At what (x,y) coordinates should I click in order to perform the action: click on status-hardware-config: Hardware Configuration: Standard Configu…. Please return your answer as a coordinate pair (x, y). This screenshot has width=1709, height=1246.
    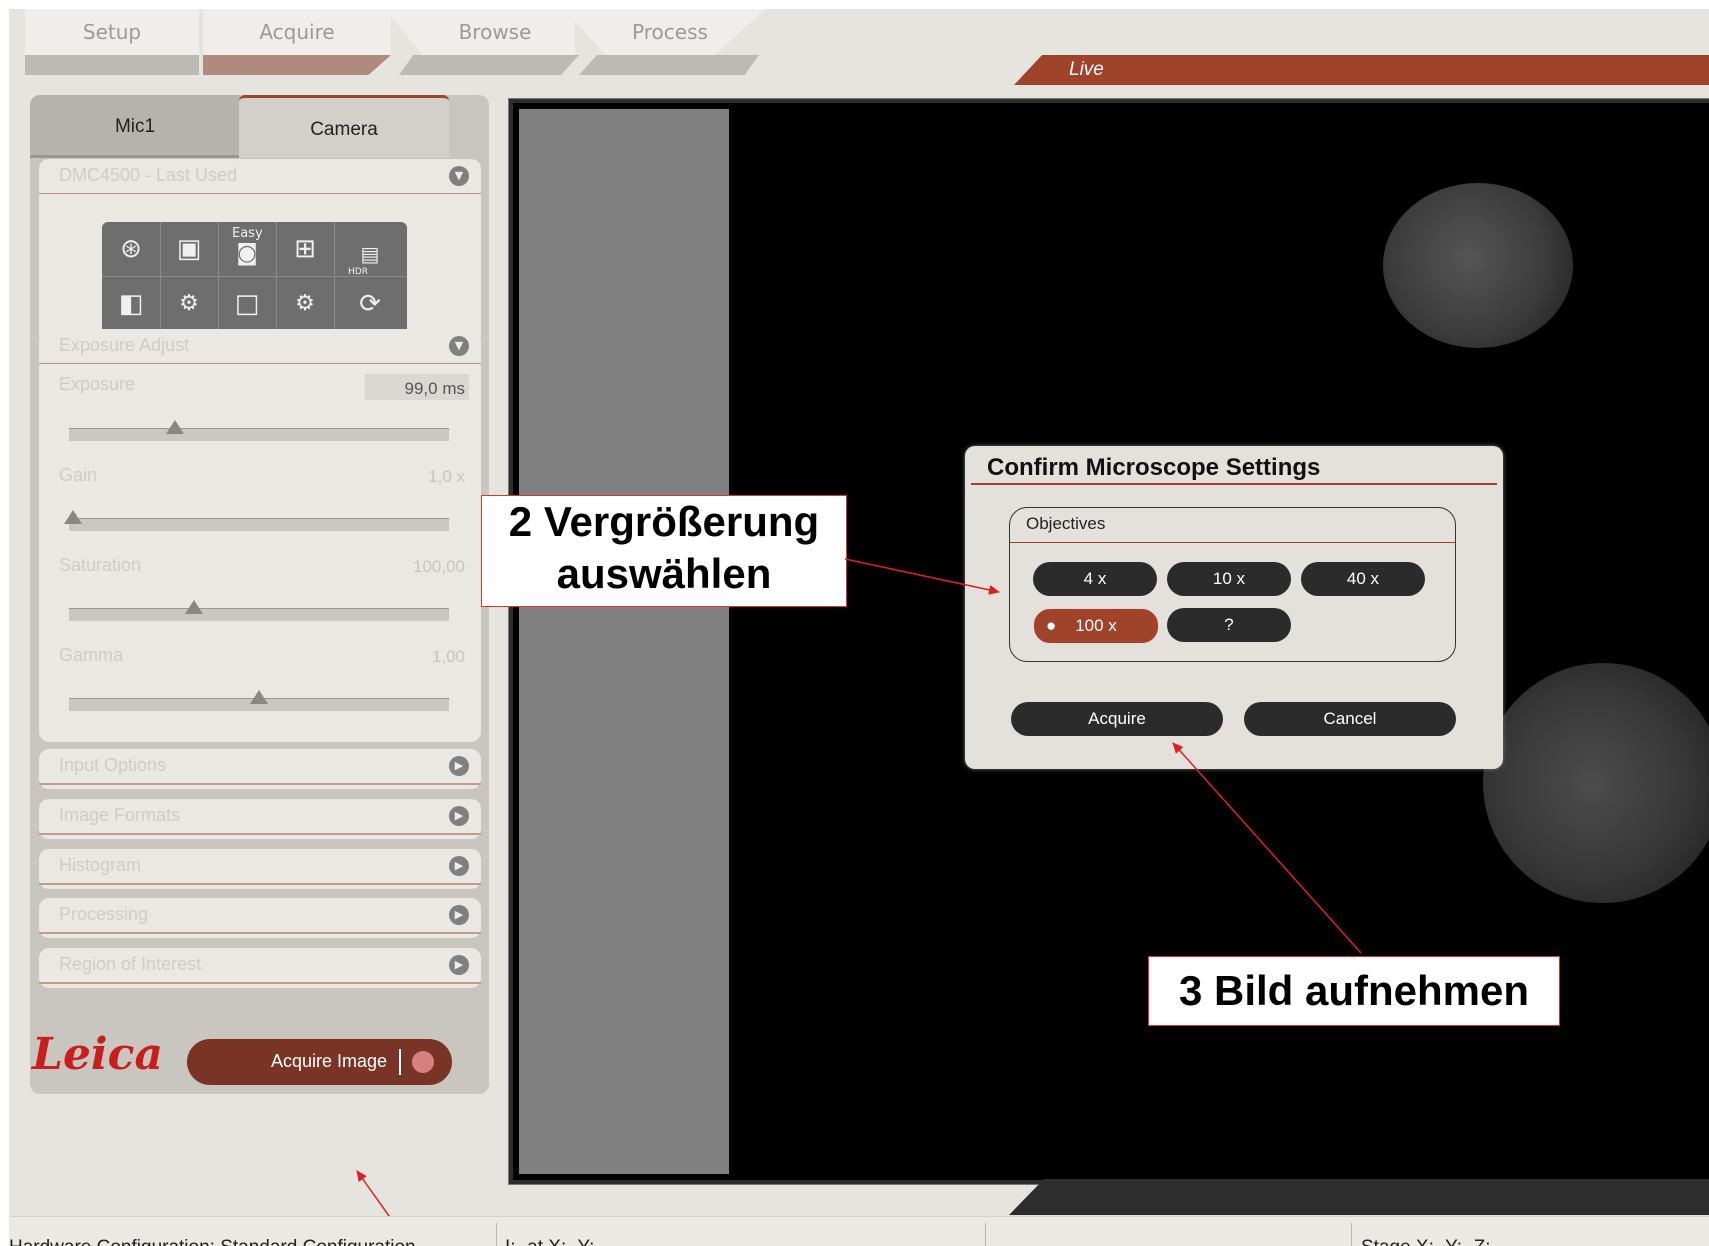
    Looking at the image, I should click on (212, 1241).